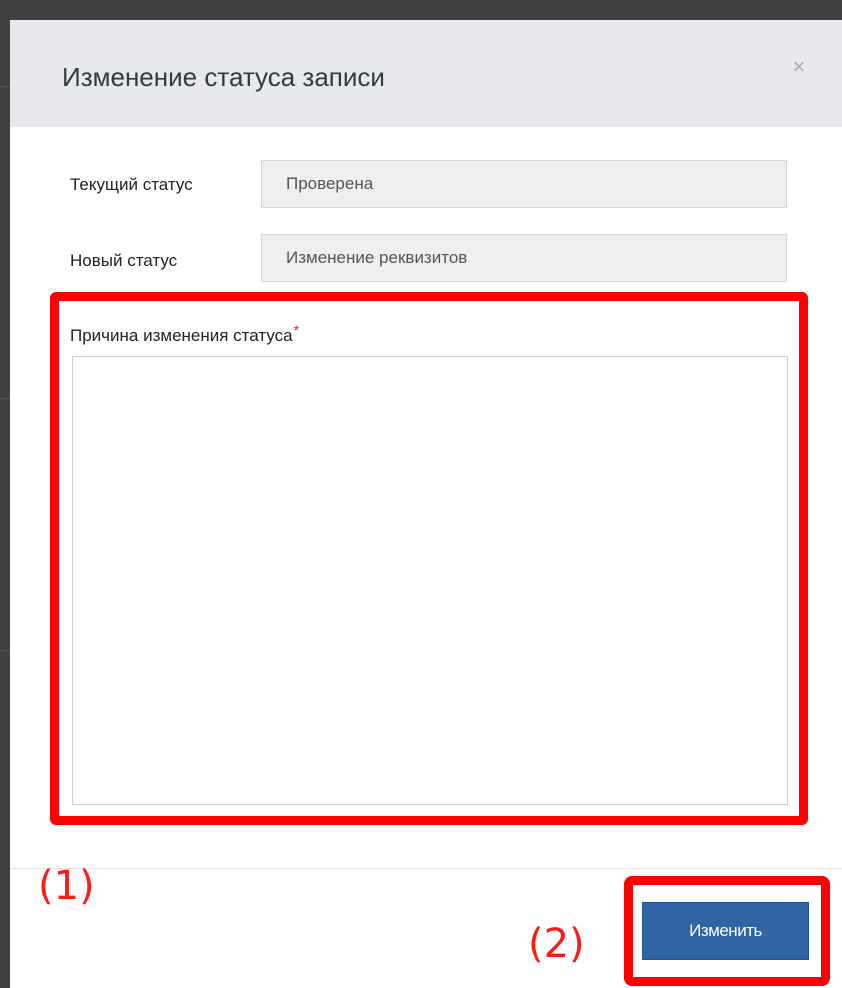 The height and width of the screenshot is (988, 842). I want to click on reason-label: Причина изменения статуса*, so click(184, 334).